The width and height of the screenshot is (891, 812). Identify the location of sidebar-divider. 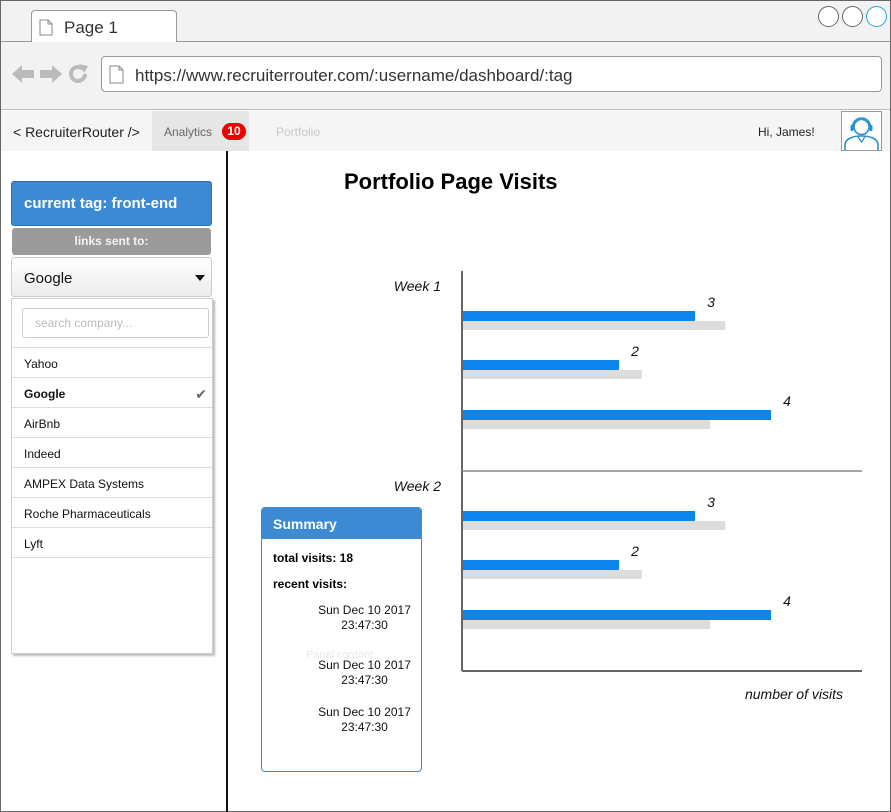
(227, 481).